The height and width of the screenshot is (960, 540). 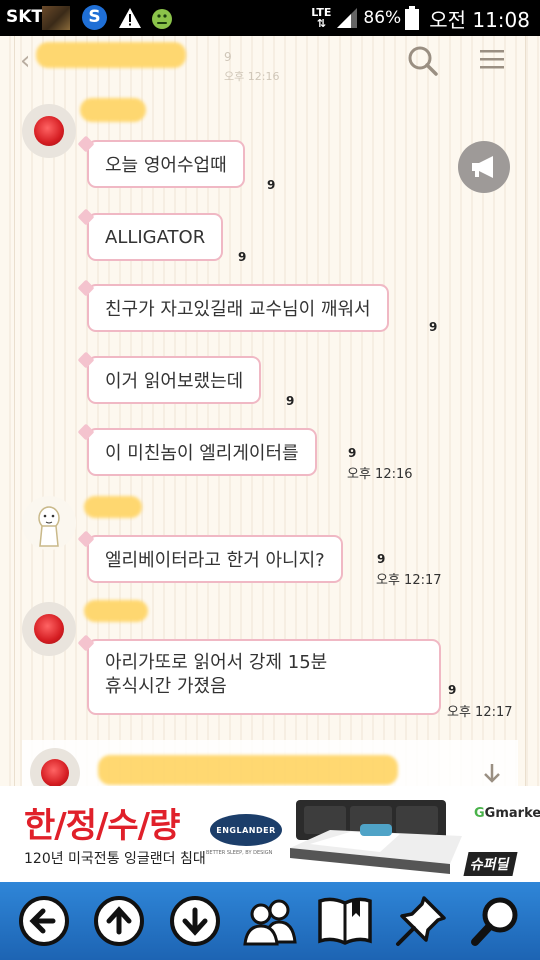 What do you see at coordinates (25, 17) in the screenshot?
I see `carrier-label: SKT` at bounding box center [25, 17].